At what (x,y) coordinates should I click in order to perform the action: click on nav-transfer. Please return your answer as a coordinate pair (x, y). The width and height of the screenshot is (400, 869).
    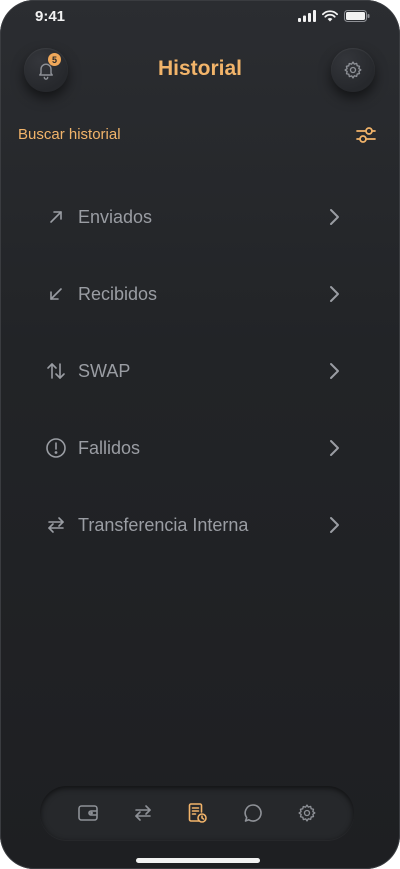
    Looking at the image, I should click on (143, 813).